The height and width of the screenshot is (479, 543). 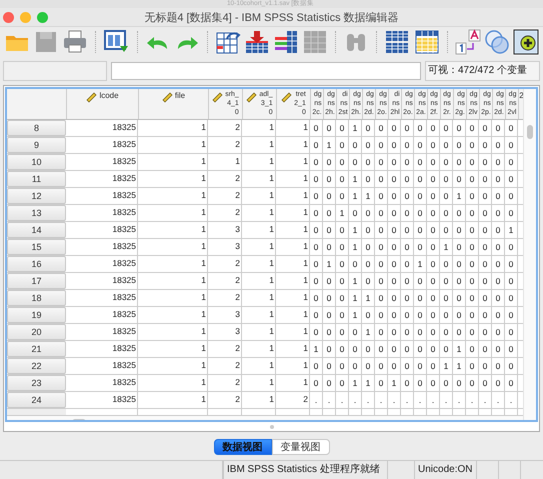 I want to click on row-number: 17, so click(x=36, y=281).